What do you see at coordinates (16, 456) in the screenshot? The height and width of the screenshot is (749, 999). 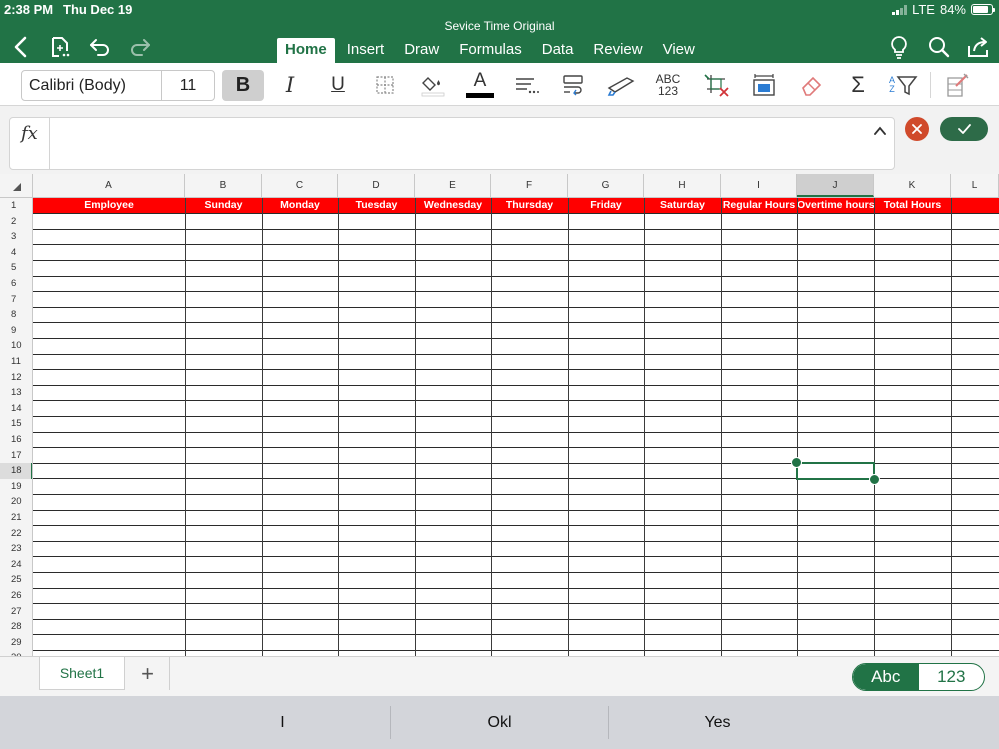 I see `row-header-17: 17` at bounding box center [16, 456].